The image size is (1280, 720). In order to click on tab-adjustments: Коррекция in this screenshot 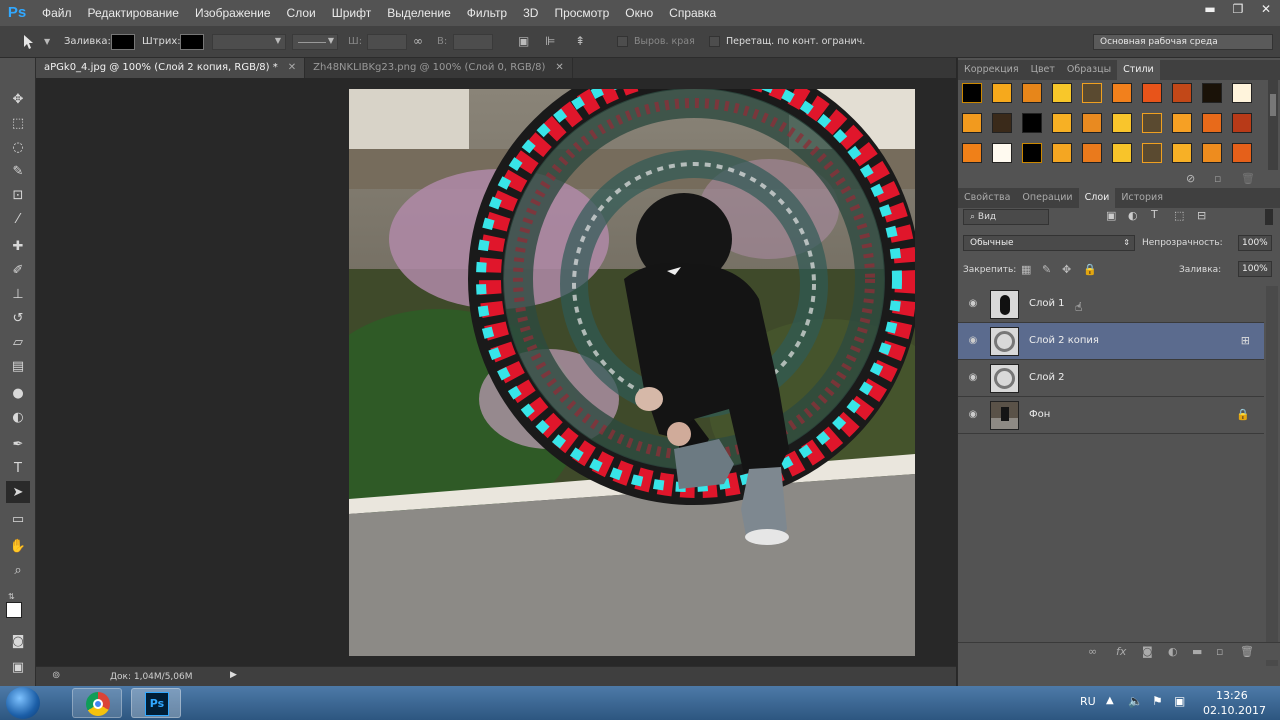, I will do `click(991, 70)`.